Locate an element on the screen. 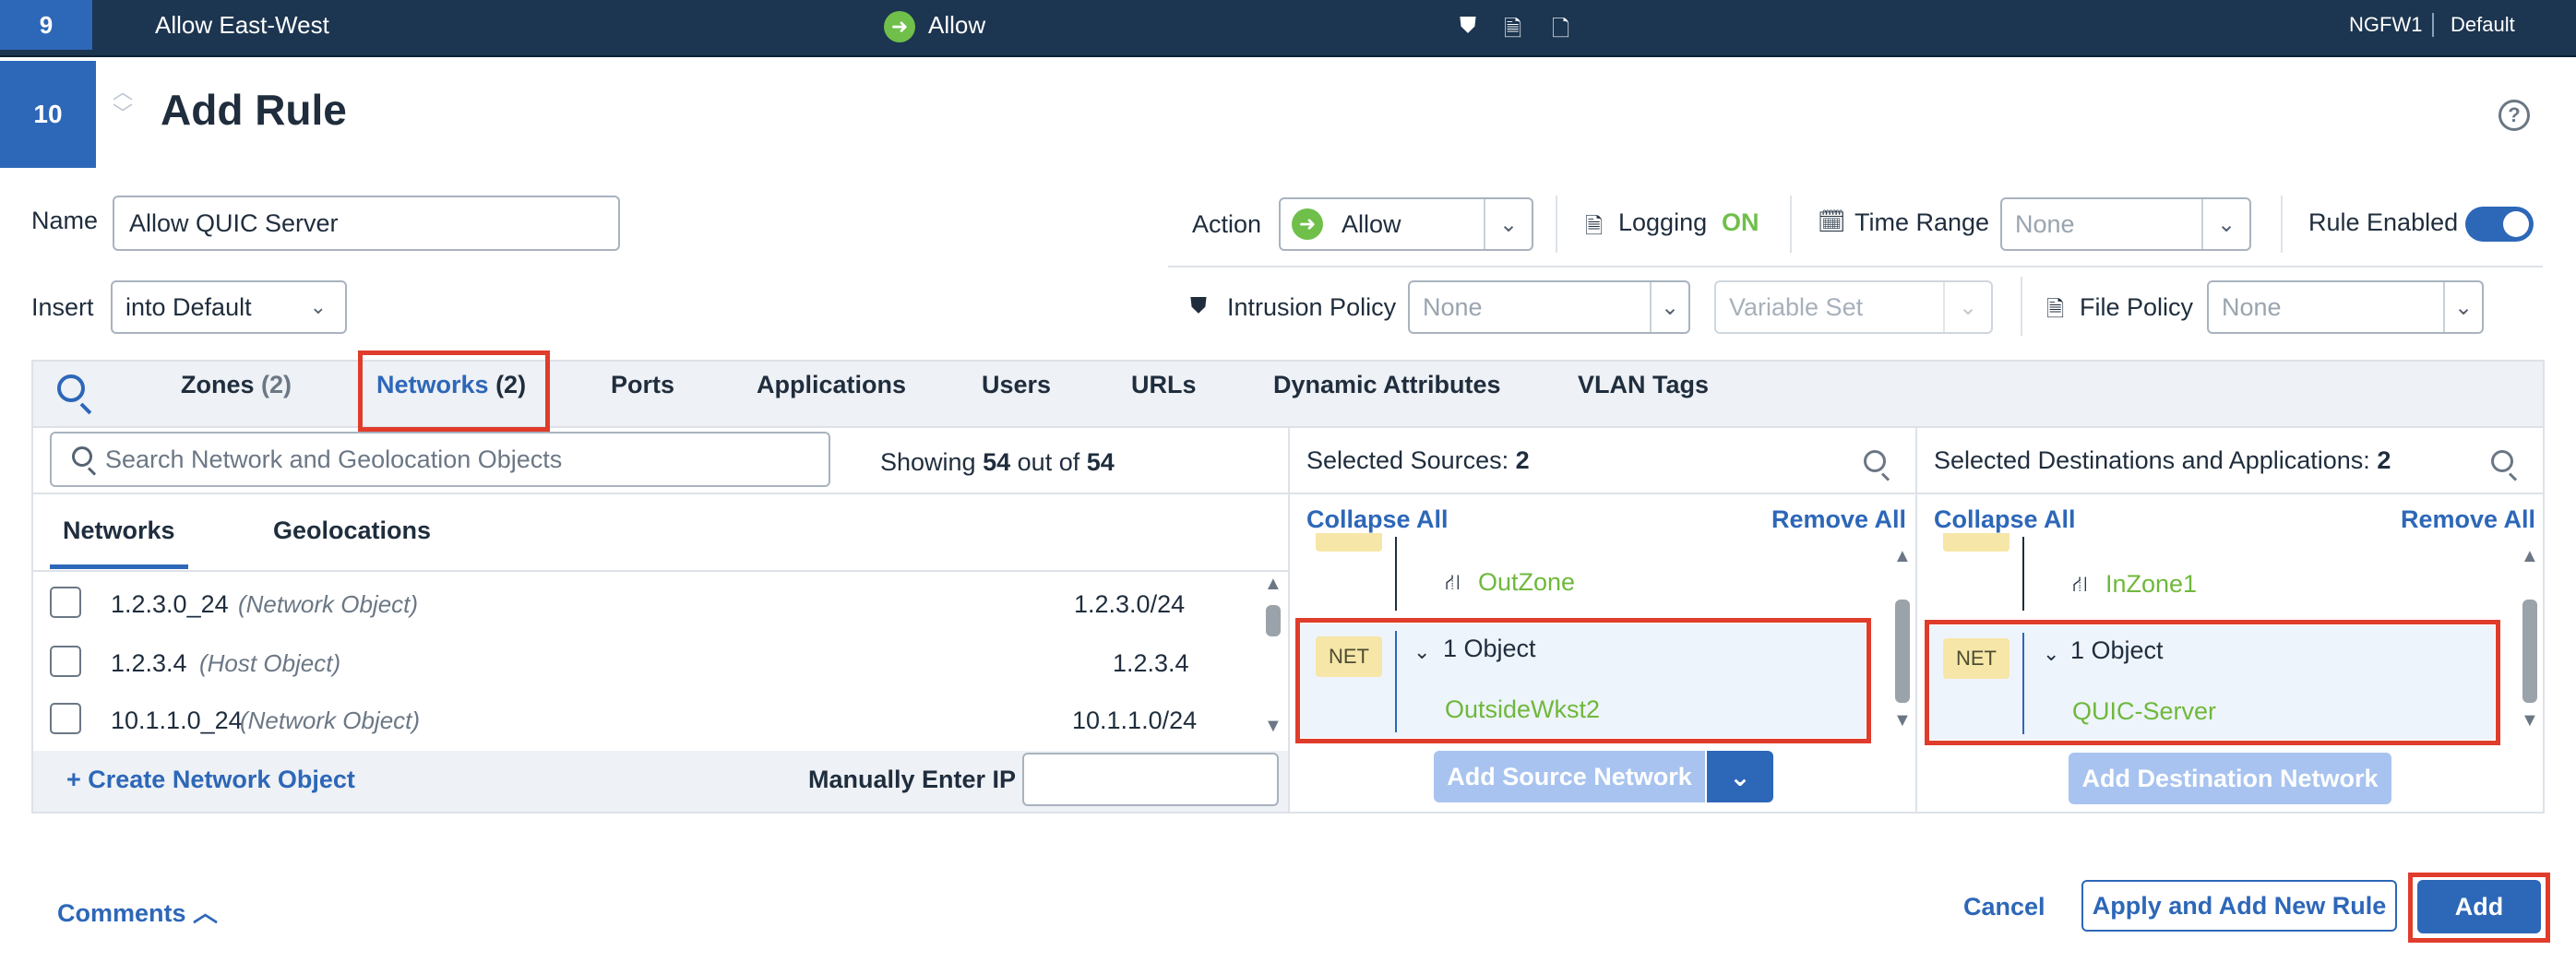  subtab-networks: Networks is located at coordinates (119, 531).